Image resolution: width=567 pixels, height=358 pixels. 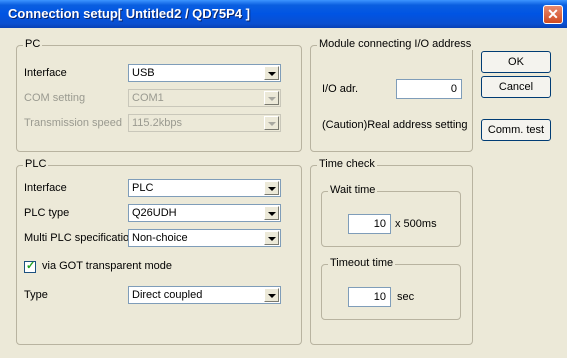 What do you see at coordinates (45, 73) in the screenshot?
I see `pc-interface-label: Interface` at bounding box center [45, 73].